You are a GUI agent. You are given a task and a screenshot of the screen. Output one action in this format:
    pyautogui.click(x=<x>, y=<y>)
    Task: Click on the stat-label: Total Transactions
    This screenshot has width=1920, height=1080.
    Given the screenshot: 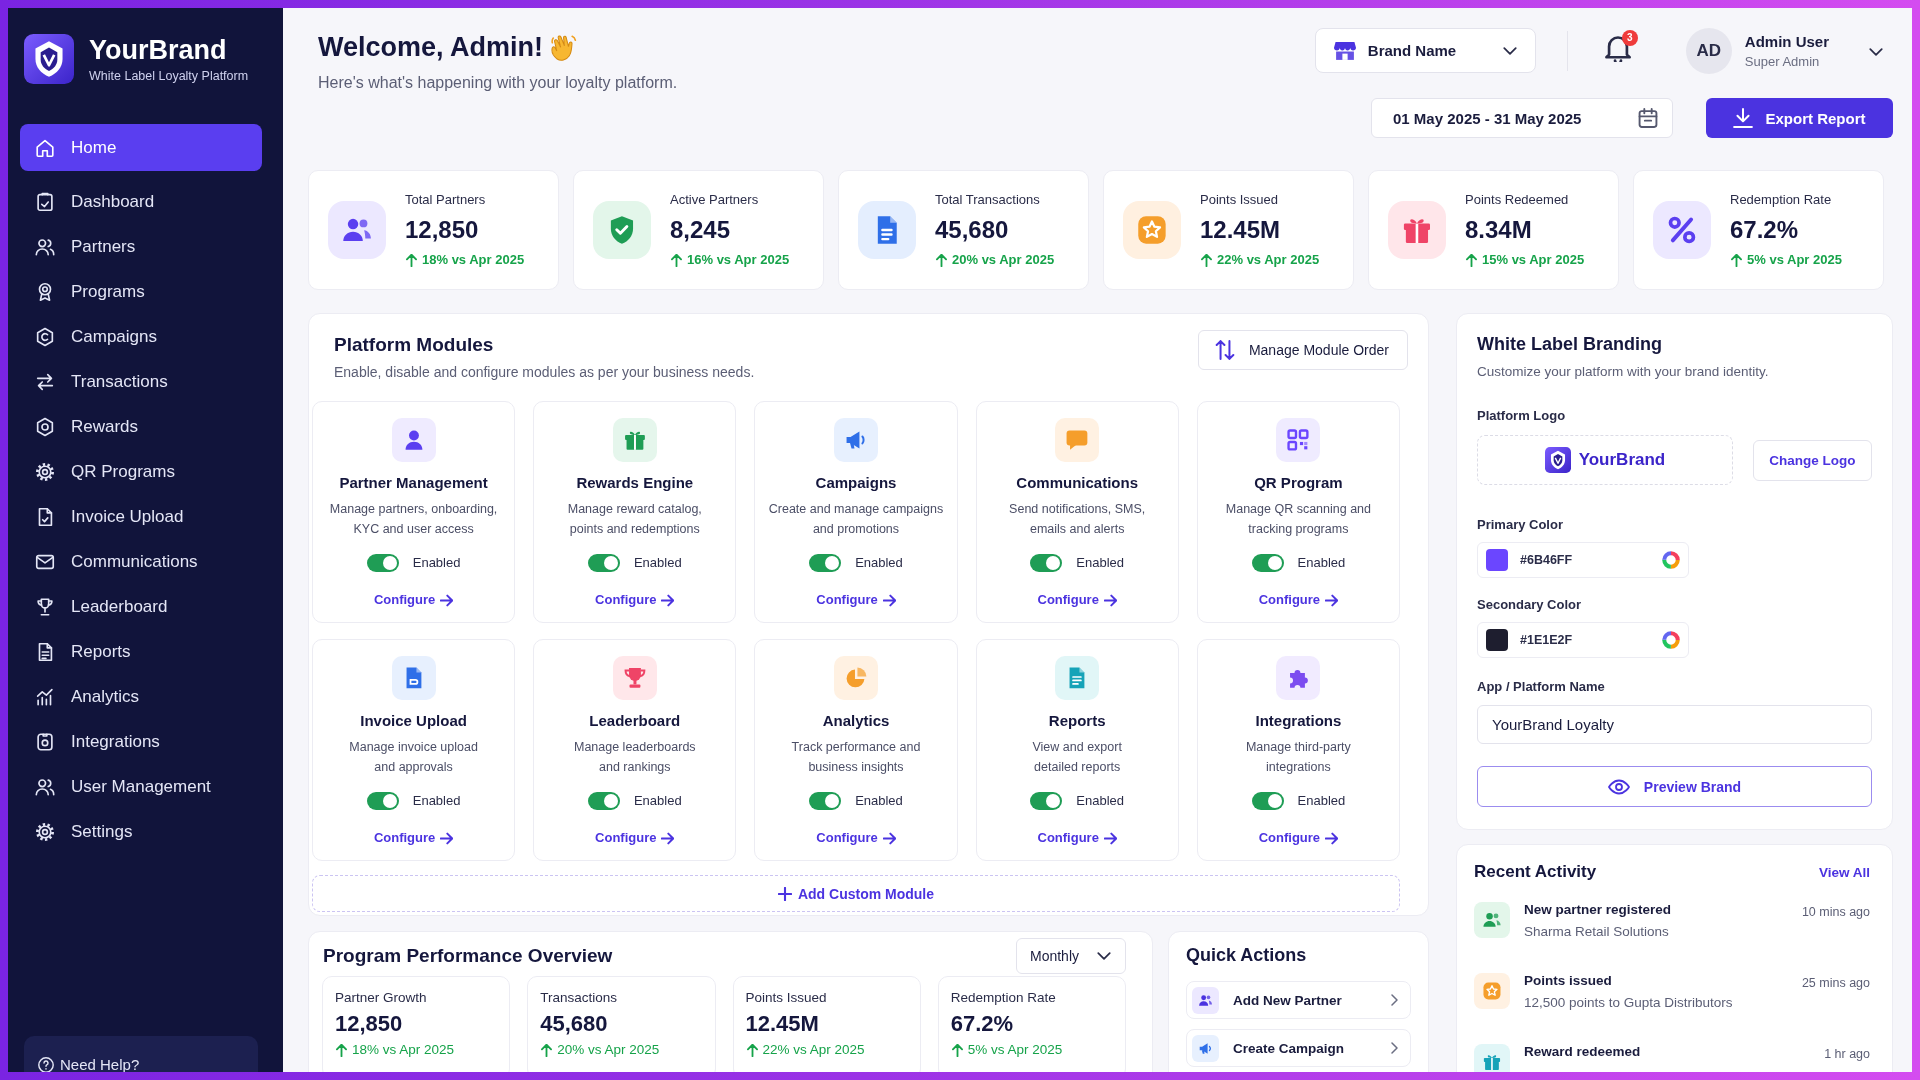 What is the action you would take?
    pyautogui.click(x=988, y=200)
    